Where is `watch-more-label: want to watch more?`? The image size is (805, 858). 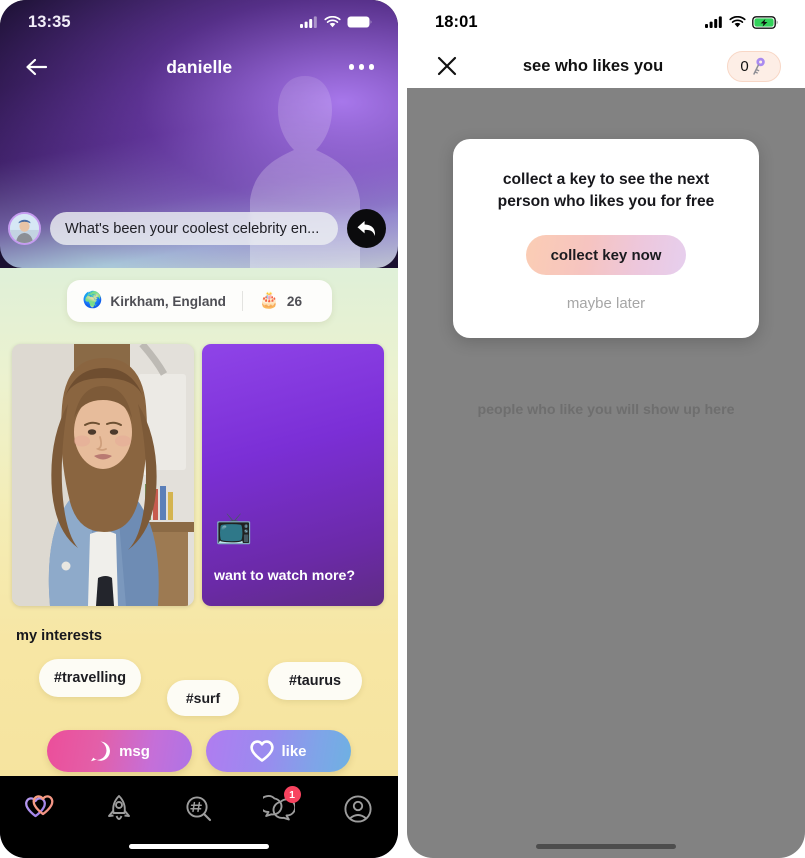 watch-more-label: want to watch more? is located at coordinates (285, 576).